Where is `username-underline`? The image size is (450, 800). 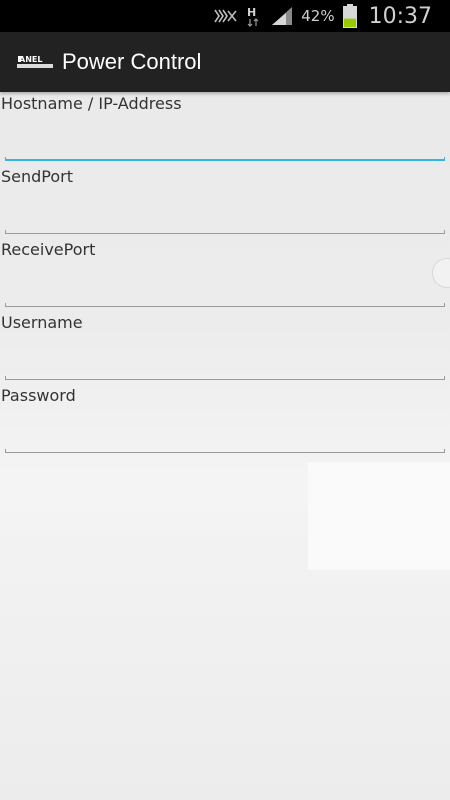
username-underline is located at coordinates (225, 378).